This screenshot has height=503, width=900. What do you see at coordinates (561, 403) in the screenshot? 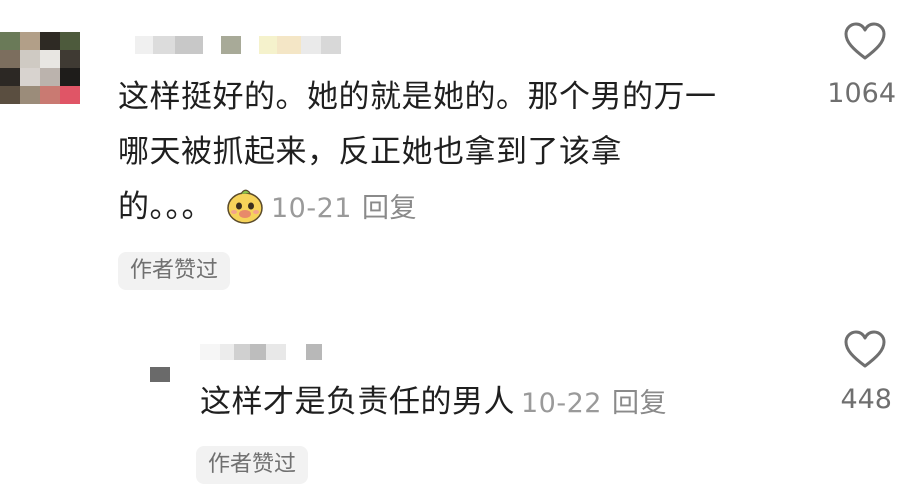
I see `reply-date: 10-22` at bounding box center [561, 403].